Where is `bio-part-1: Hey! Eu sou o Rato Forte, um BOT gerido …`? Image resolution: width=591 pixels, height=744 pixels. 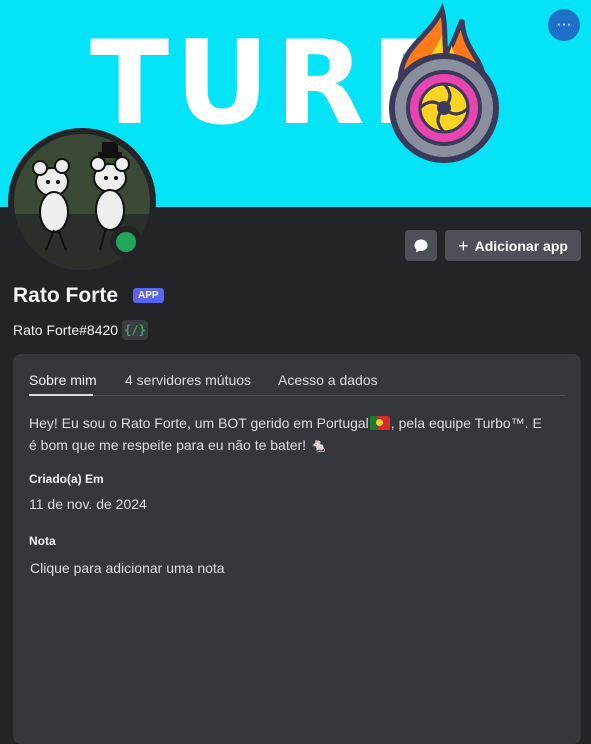
bio-part-1: Hey! Eu sou o Rato Forte, um BOT gerido … is located at coordinates (199, 423).